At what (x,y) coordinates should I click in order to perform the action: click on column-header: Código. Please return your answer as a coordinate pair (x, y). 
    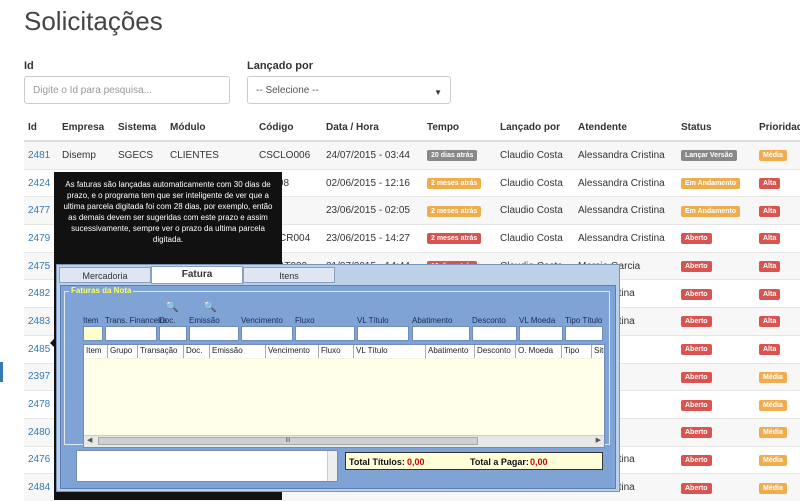
    Looking at the image, I should click on (288, 128).